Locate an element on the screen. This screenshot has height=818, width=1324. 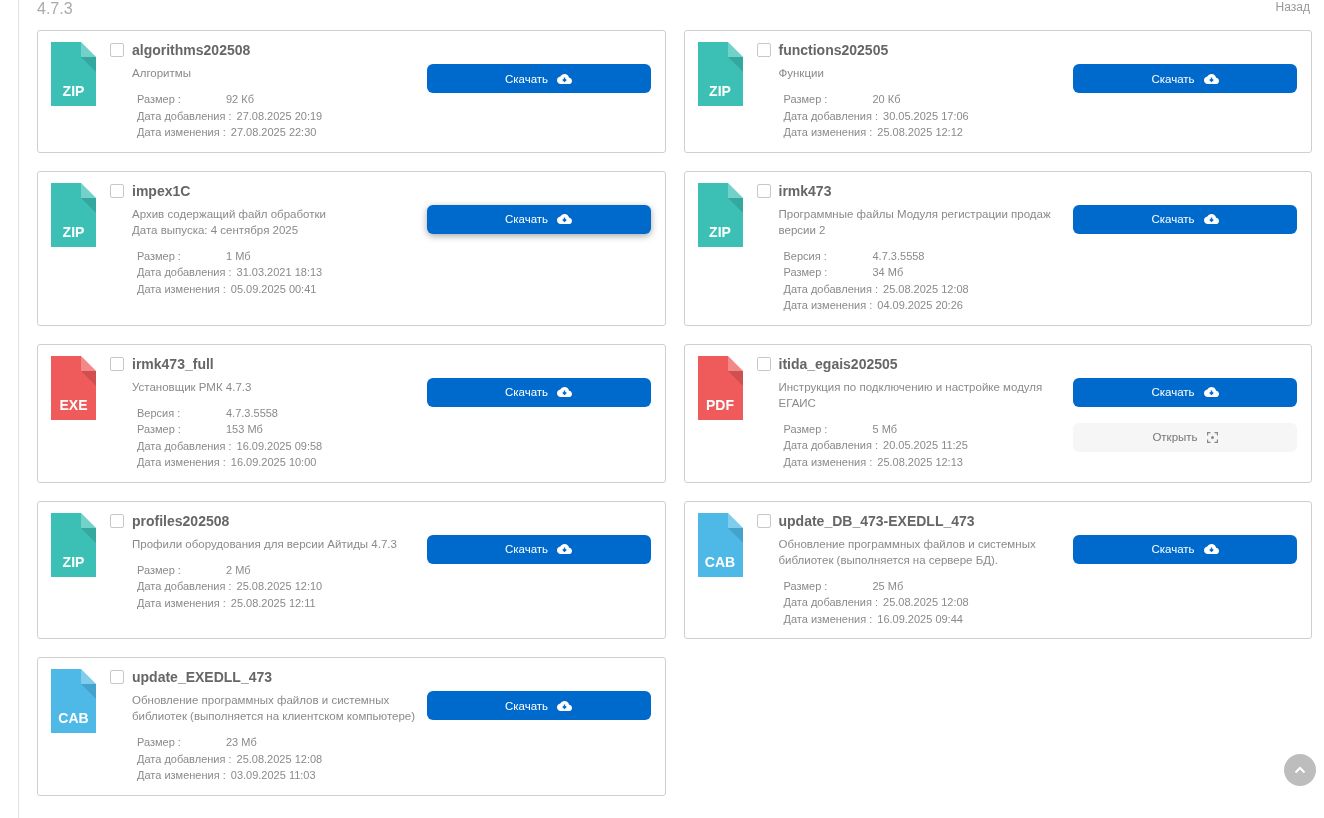
file-description: Программные файлы Модуля регистрации продаж версии 2 is located at coordinates (915, 222).